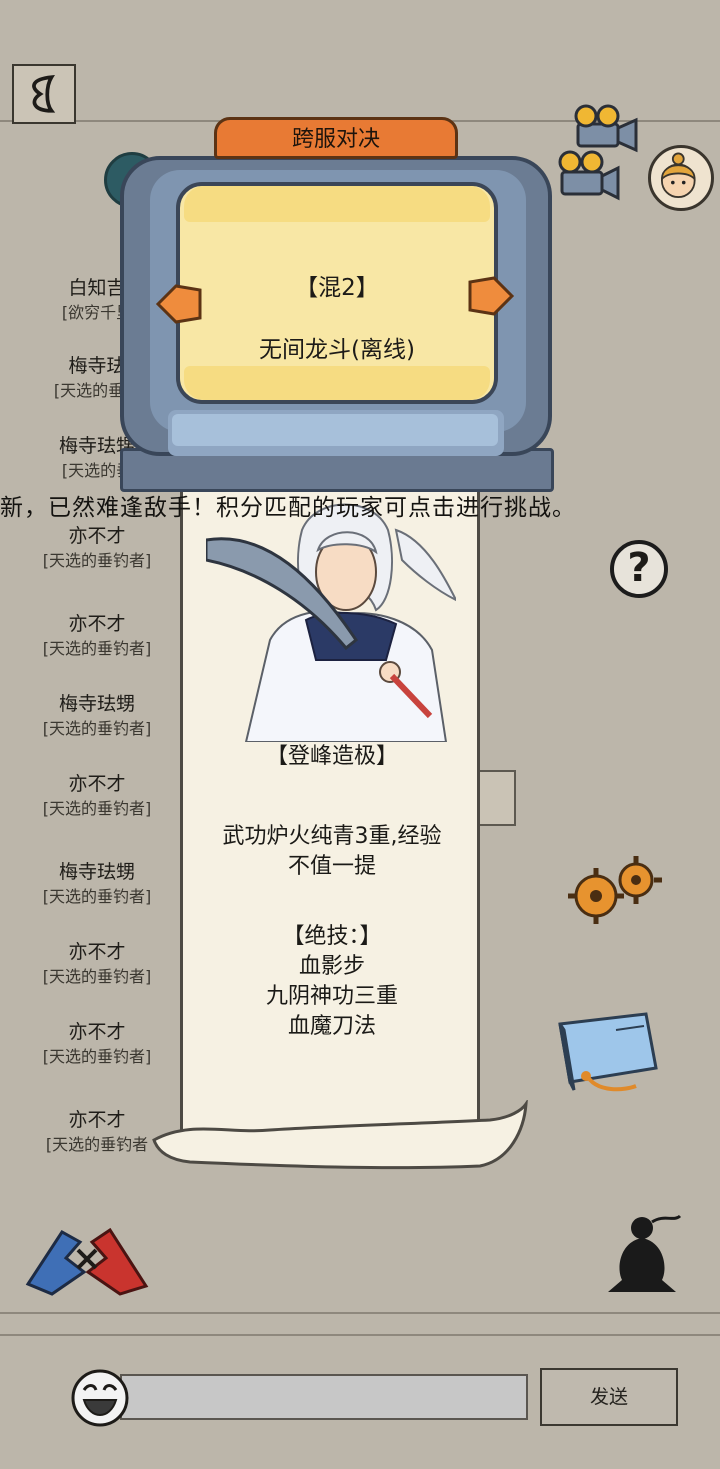 This screenshot has width=720, height=1469. I want to click on arrow-left-icon, so click(178, 304).